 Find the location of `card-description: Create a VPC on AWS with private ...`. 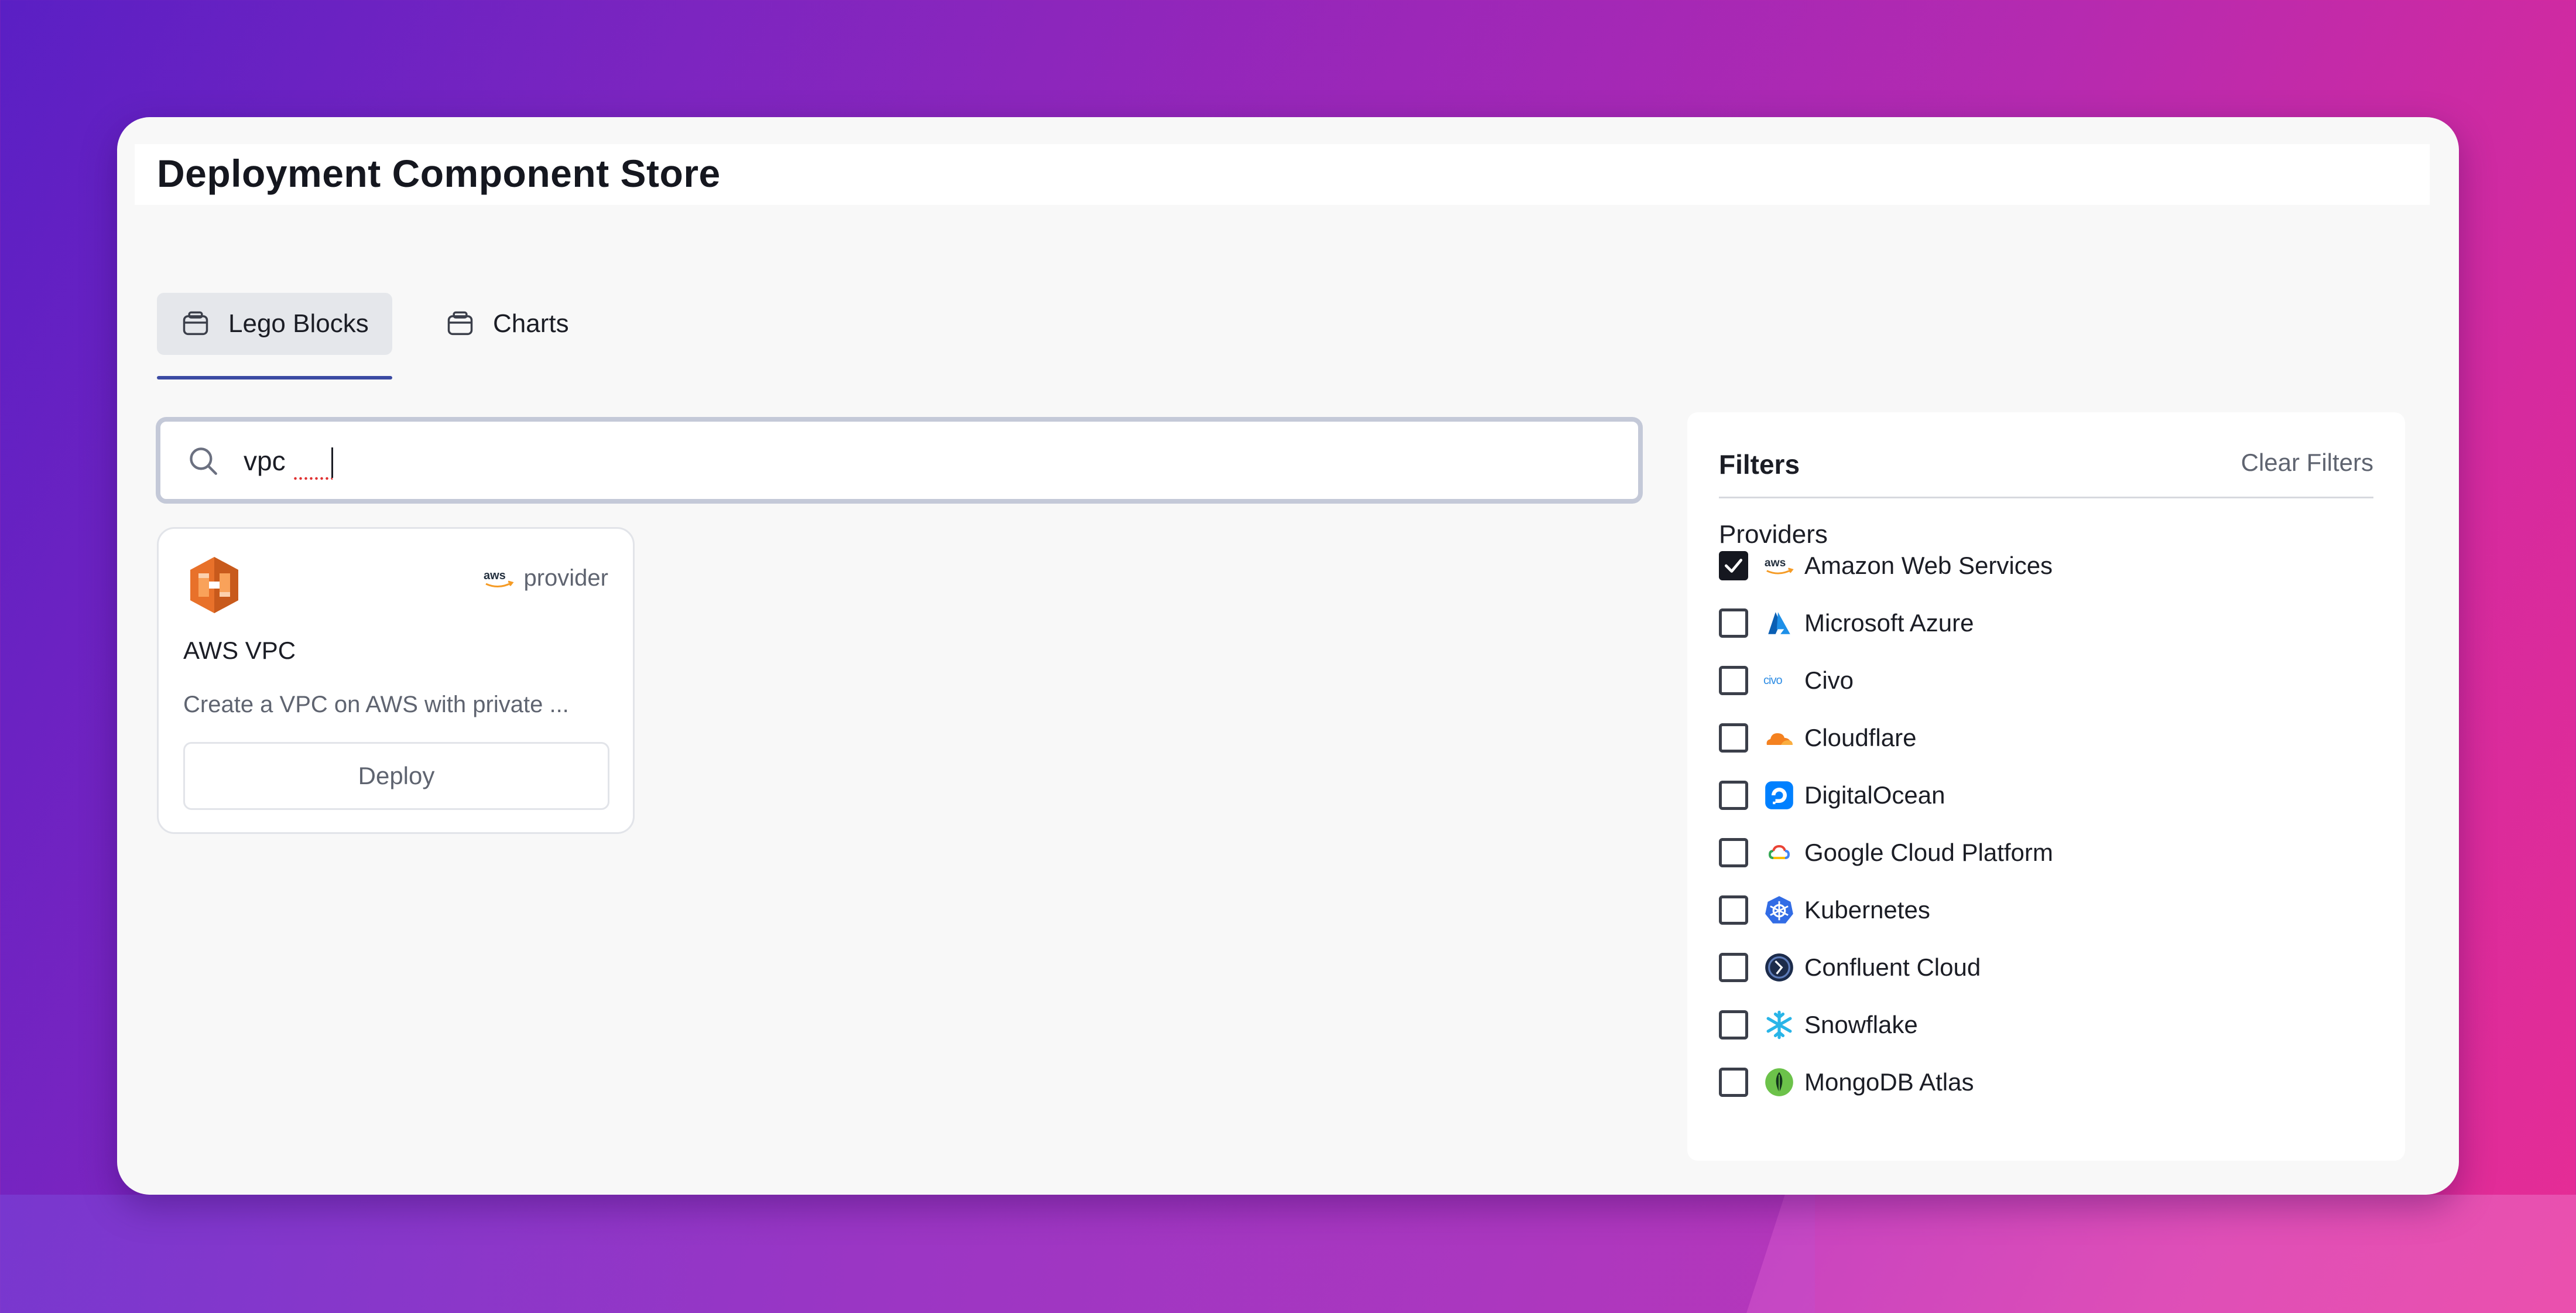

card-description: Create a VPC on AWS with private ... is located at coordinates (376, 704).